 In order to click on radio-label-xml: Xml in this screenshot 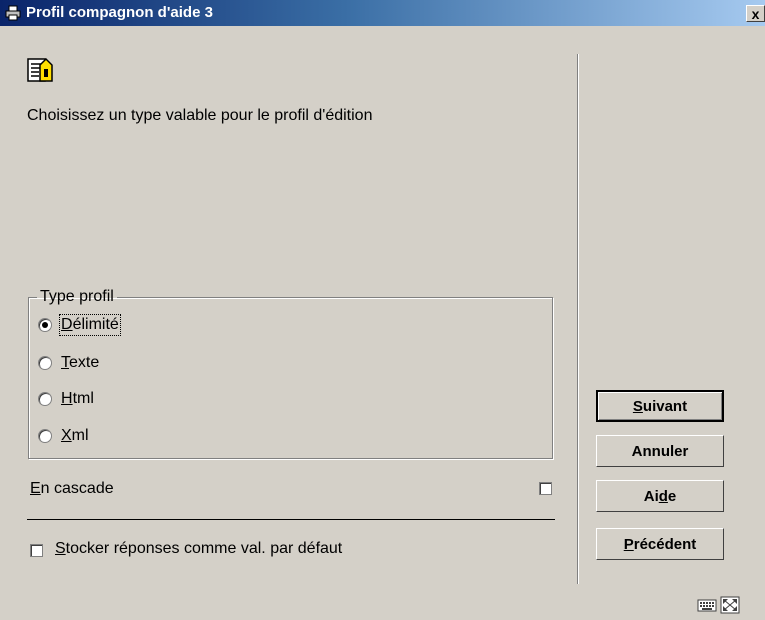, I will do `click(75, 435)`.